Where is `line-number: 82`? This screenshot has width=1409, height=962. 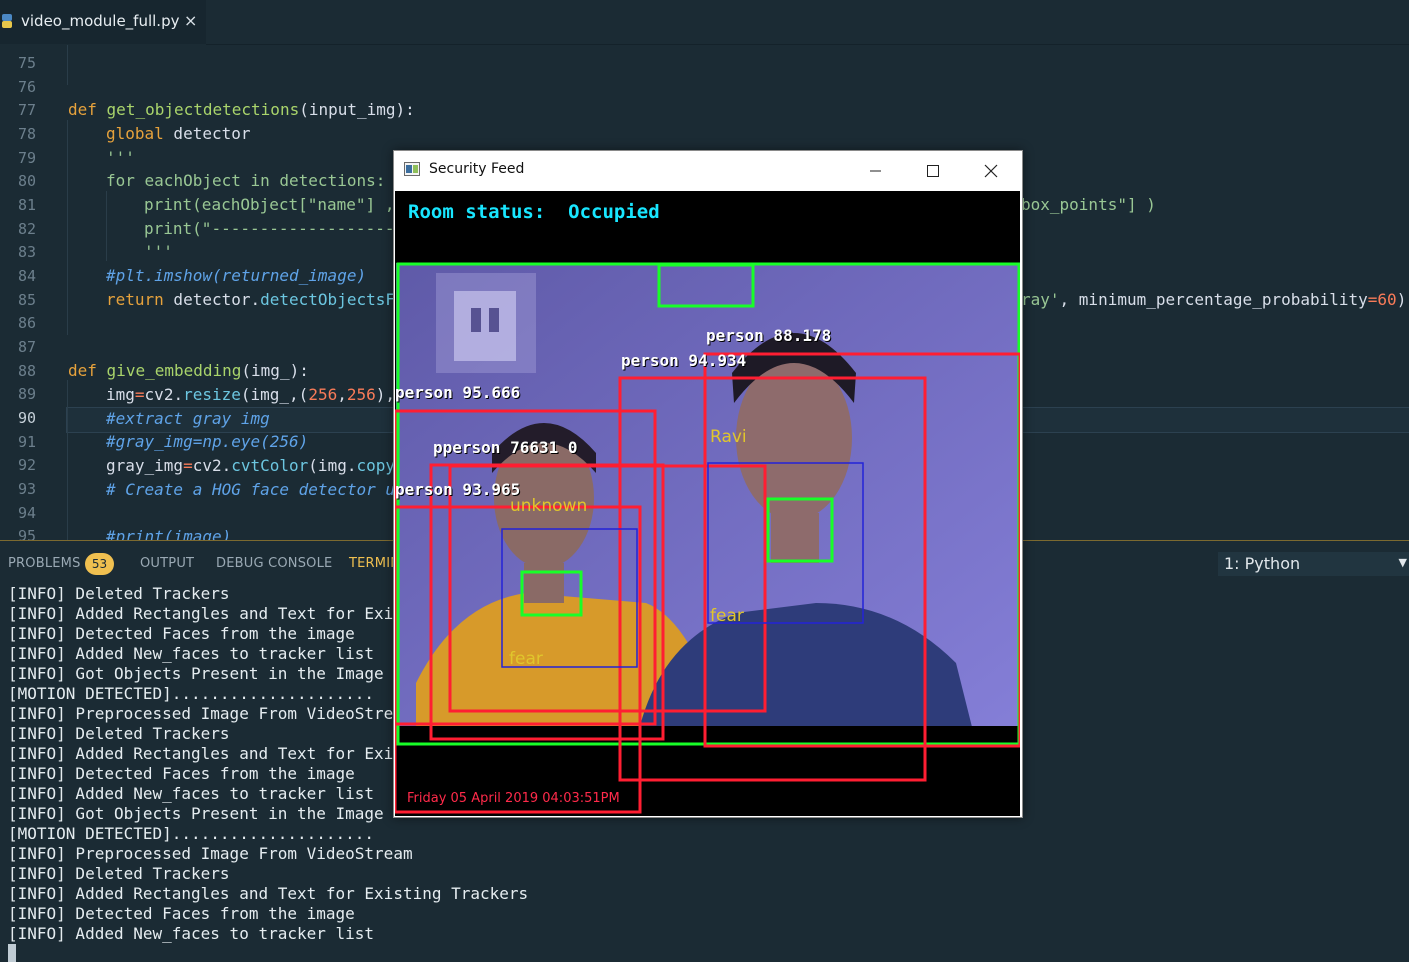
line-number: 82 is located at coordinates (26, 229).